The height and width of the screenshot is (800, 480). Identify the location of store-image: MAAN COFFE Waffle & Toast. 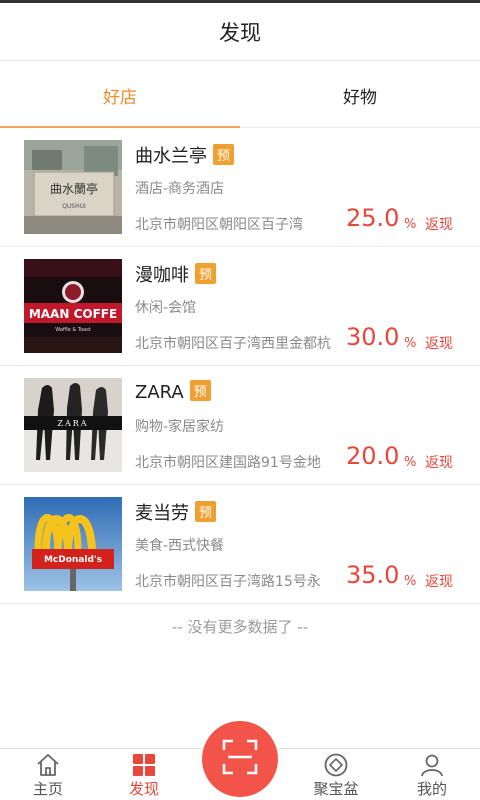
(73, 306).